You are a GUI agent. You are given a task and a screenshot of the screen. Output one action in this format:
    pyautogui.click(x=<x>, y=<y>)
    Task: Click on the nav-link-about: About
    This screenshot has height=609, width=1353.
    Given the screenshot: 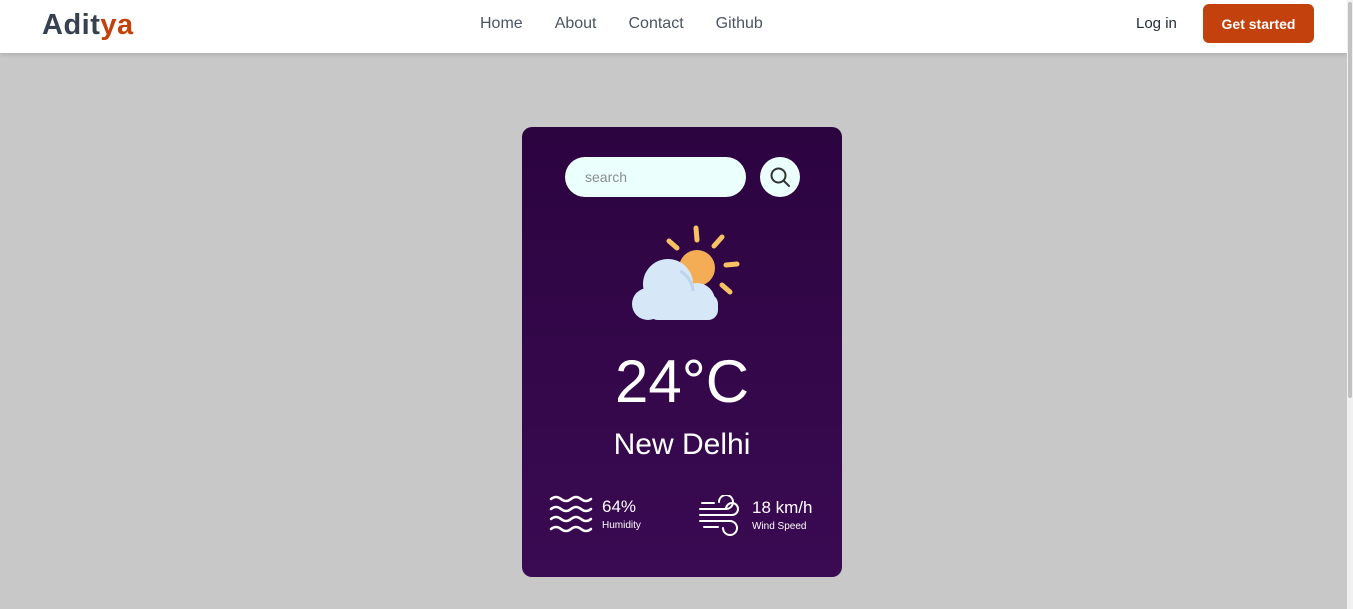 What is the action you would take?
    pyautogui.click(x=576, y=24)
    